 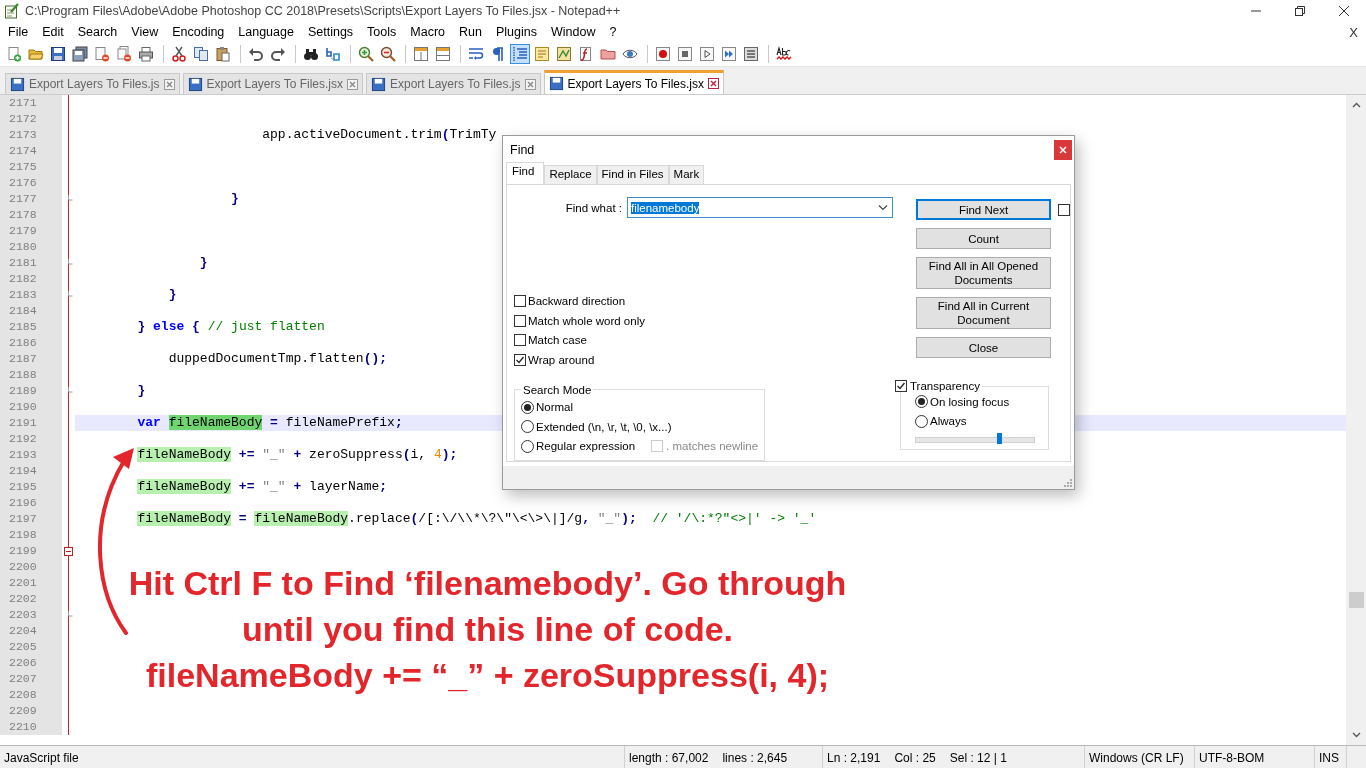 I want to click on status-text: INS, so click(x=1329, y=757).